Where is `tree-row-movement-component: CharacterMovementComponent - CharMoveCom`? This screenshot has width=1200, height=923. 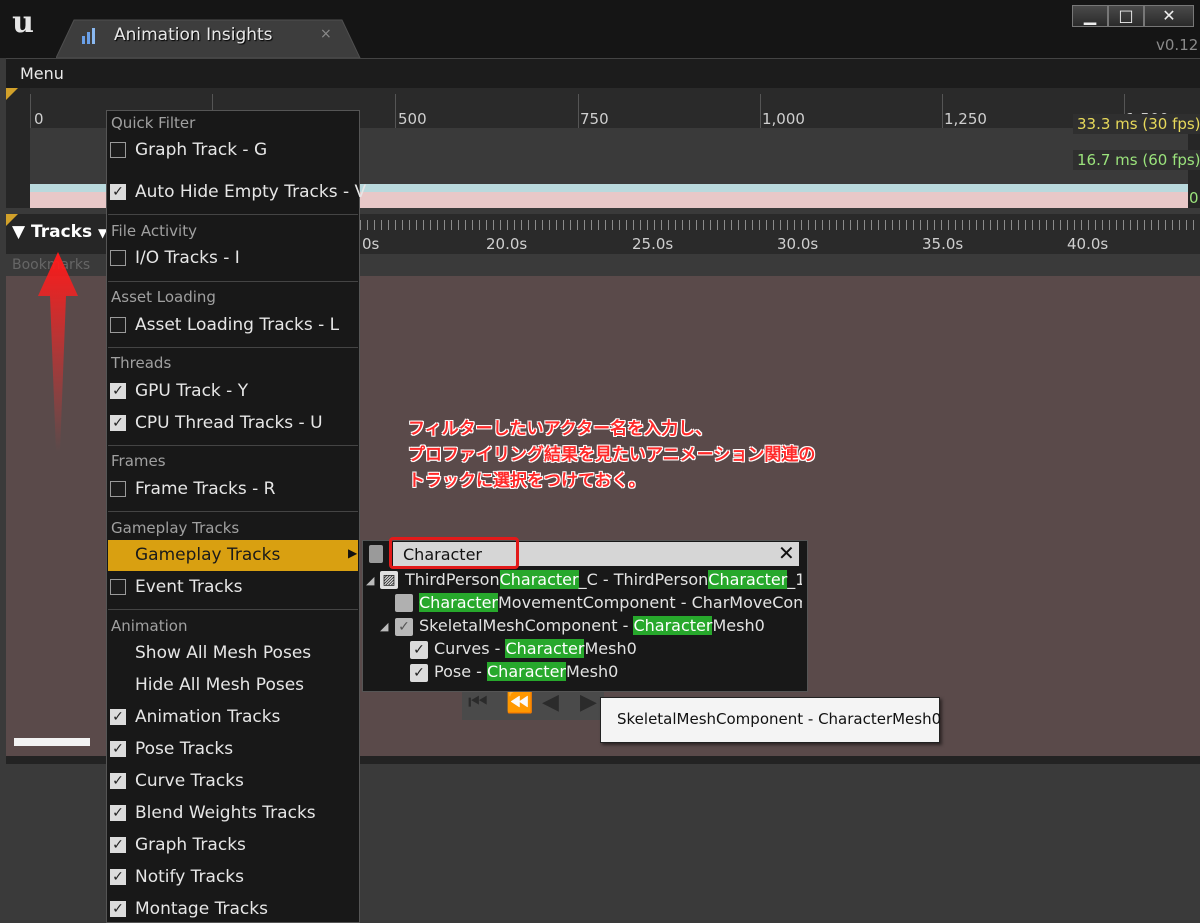
tree-row-movement-component: CharacterMovementComponent - CharMoveCom is located at coordinates (610, 602).